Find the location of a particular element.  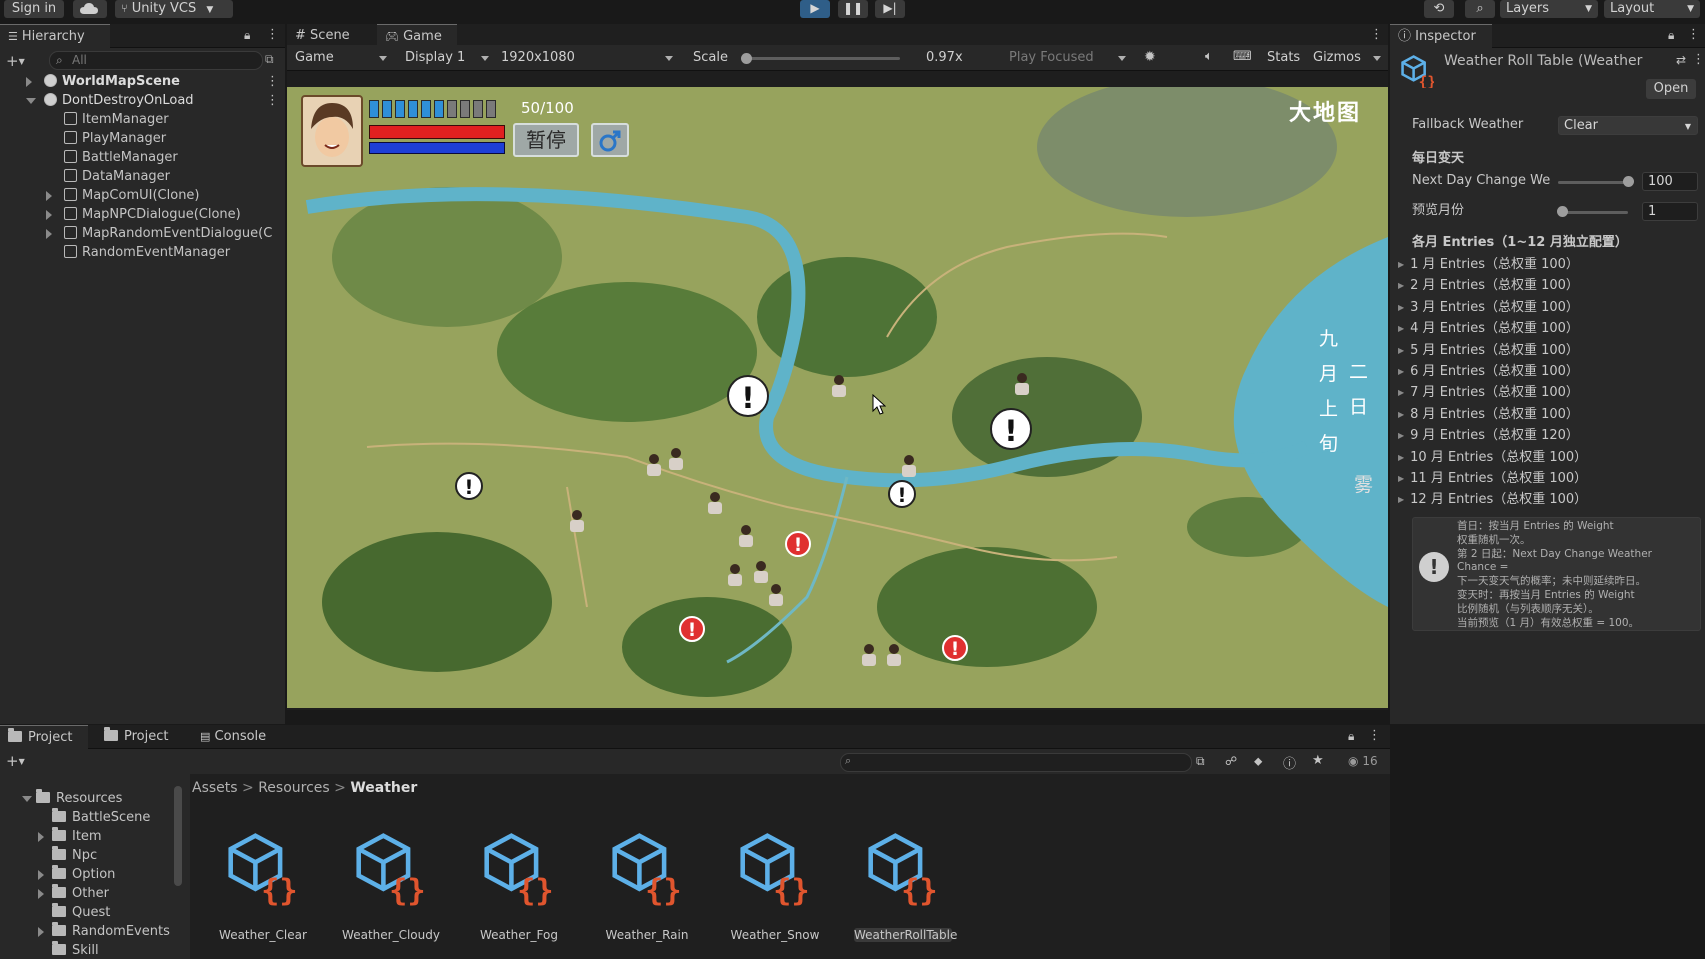

asset-item: {} WeatherRollTable is located at coordinates (903, 886).